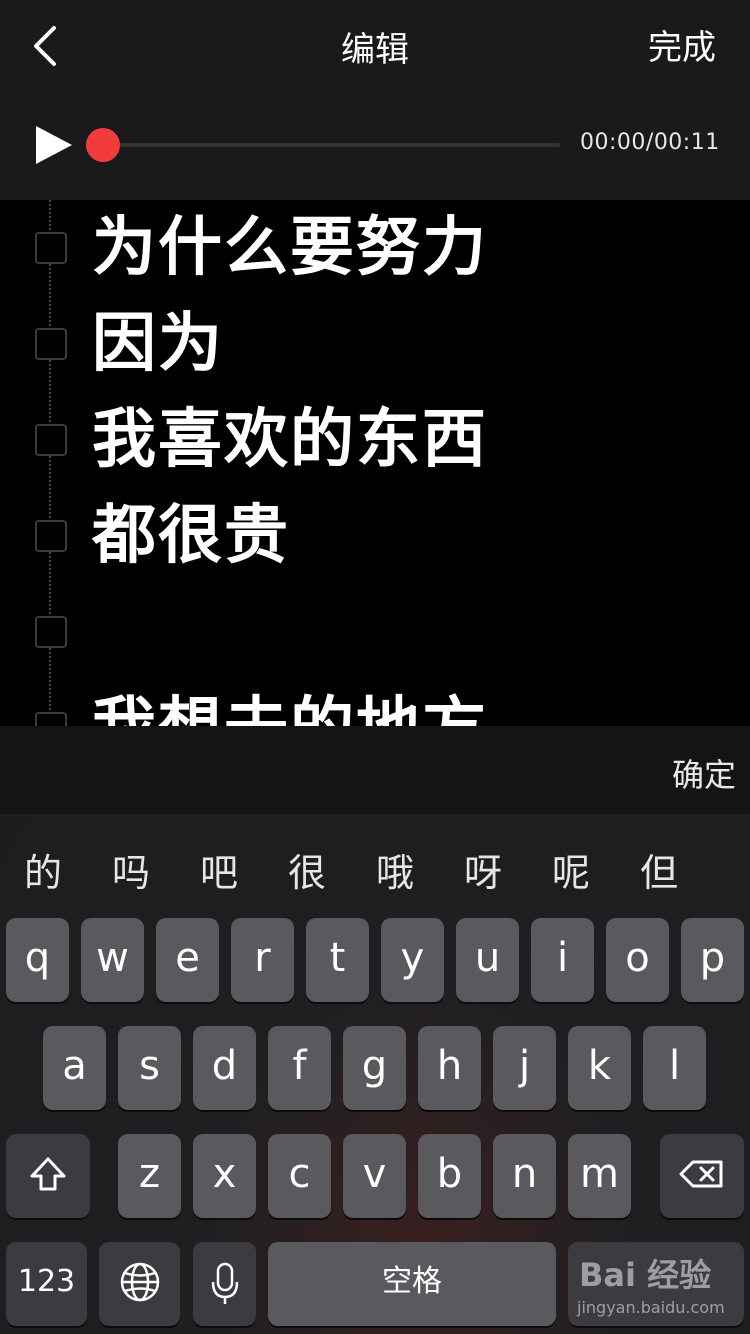 The image size is (750, 1334). Describe the element at coordinates (337, 960) in the screenshot. I see `key-t: t` at that location.